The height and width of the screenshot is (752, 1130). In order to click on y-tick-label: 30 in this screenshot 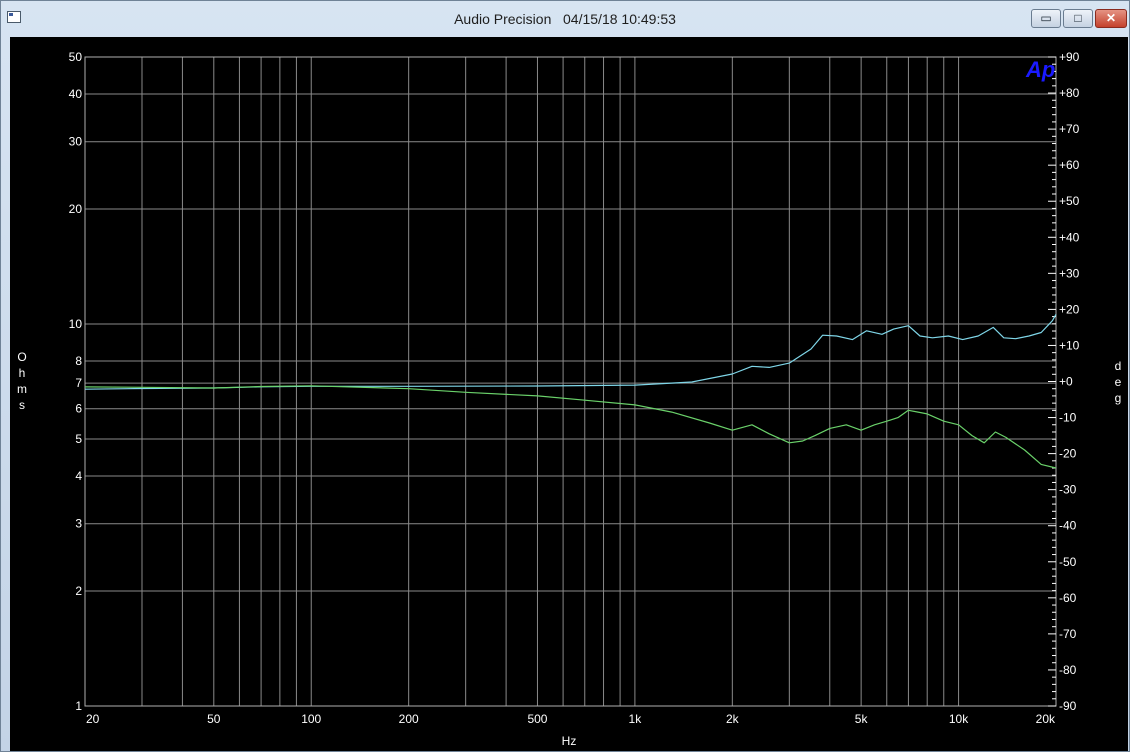, I will do `click(76, 142)`.